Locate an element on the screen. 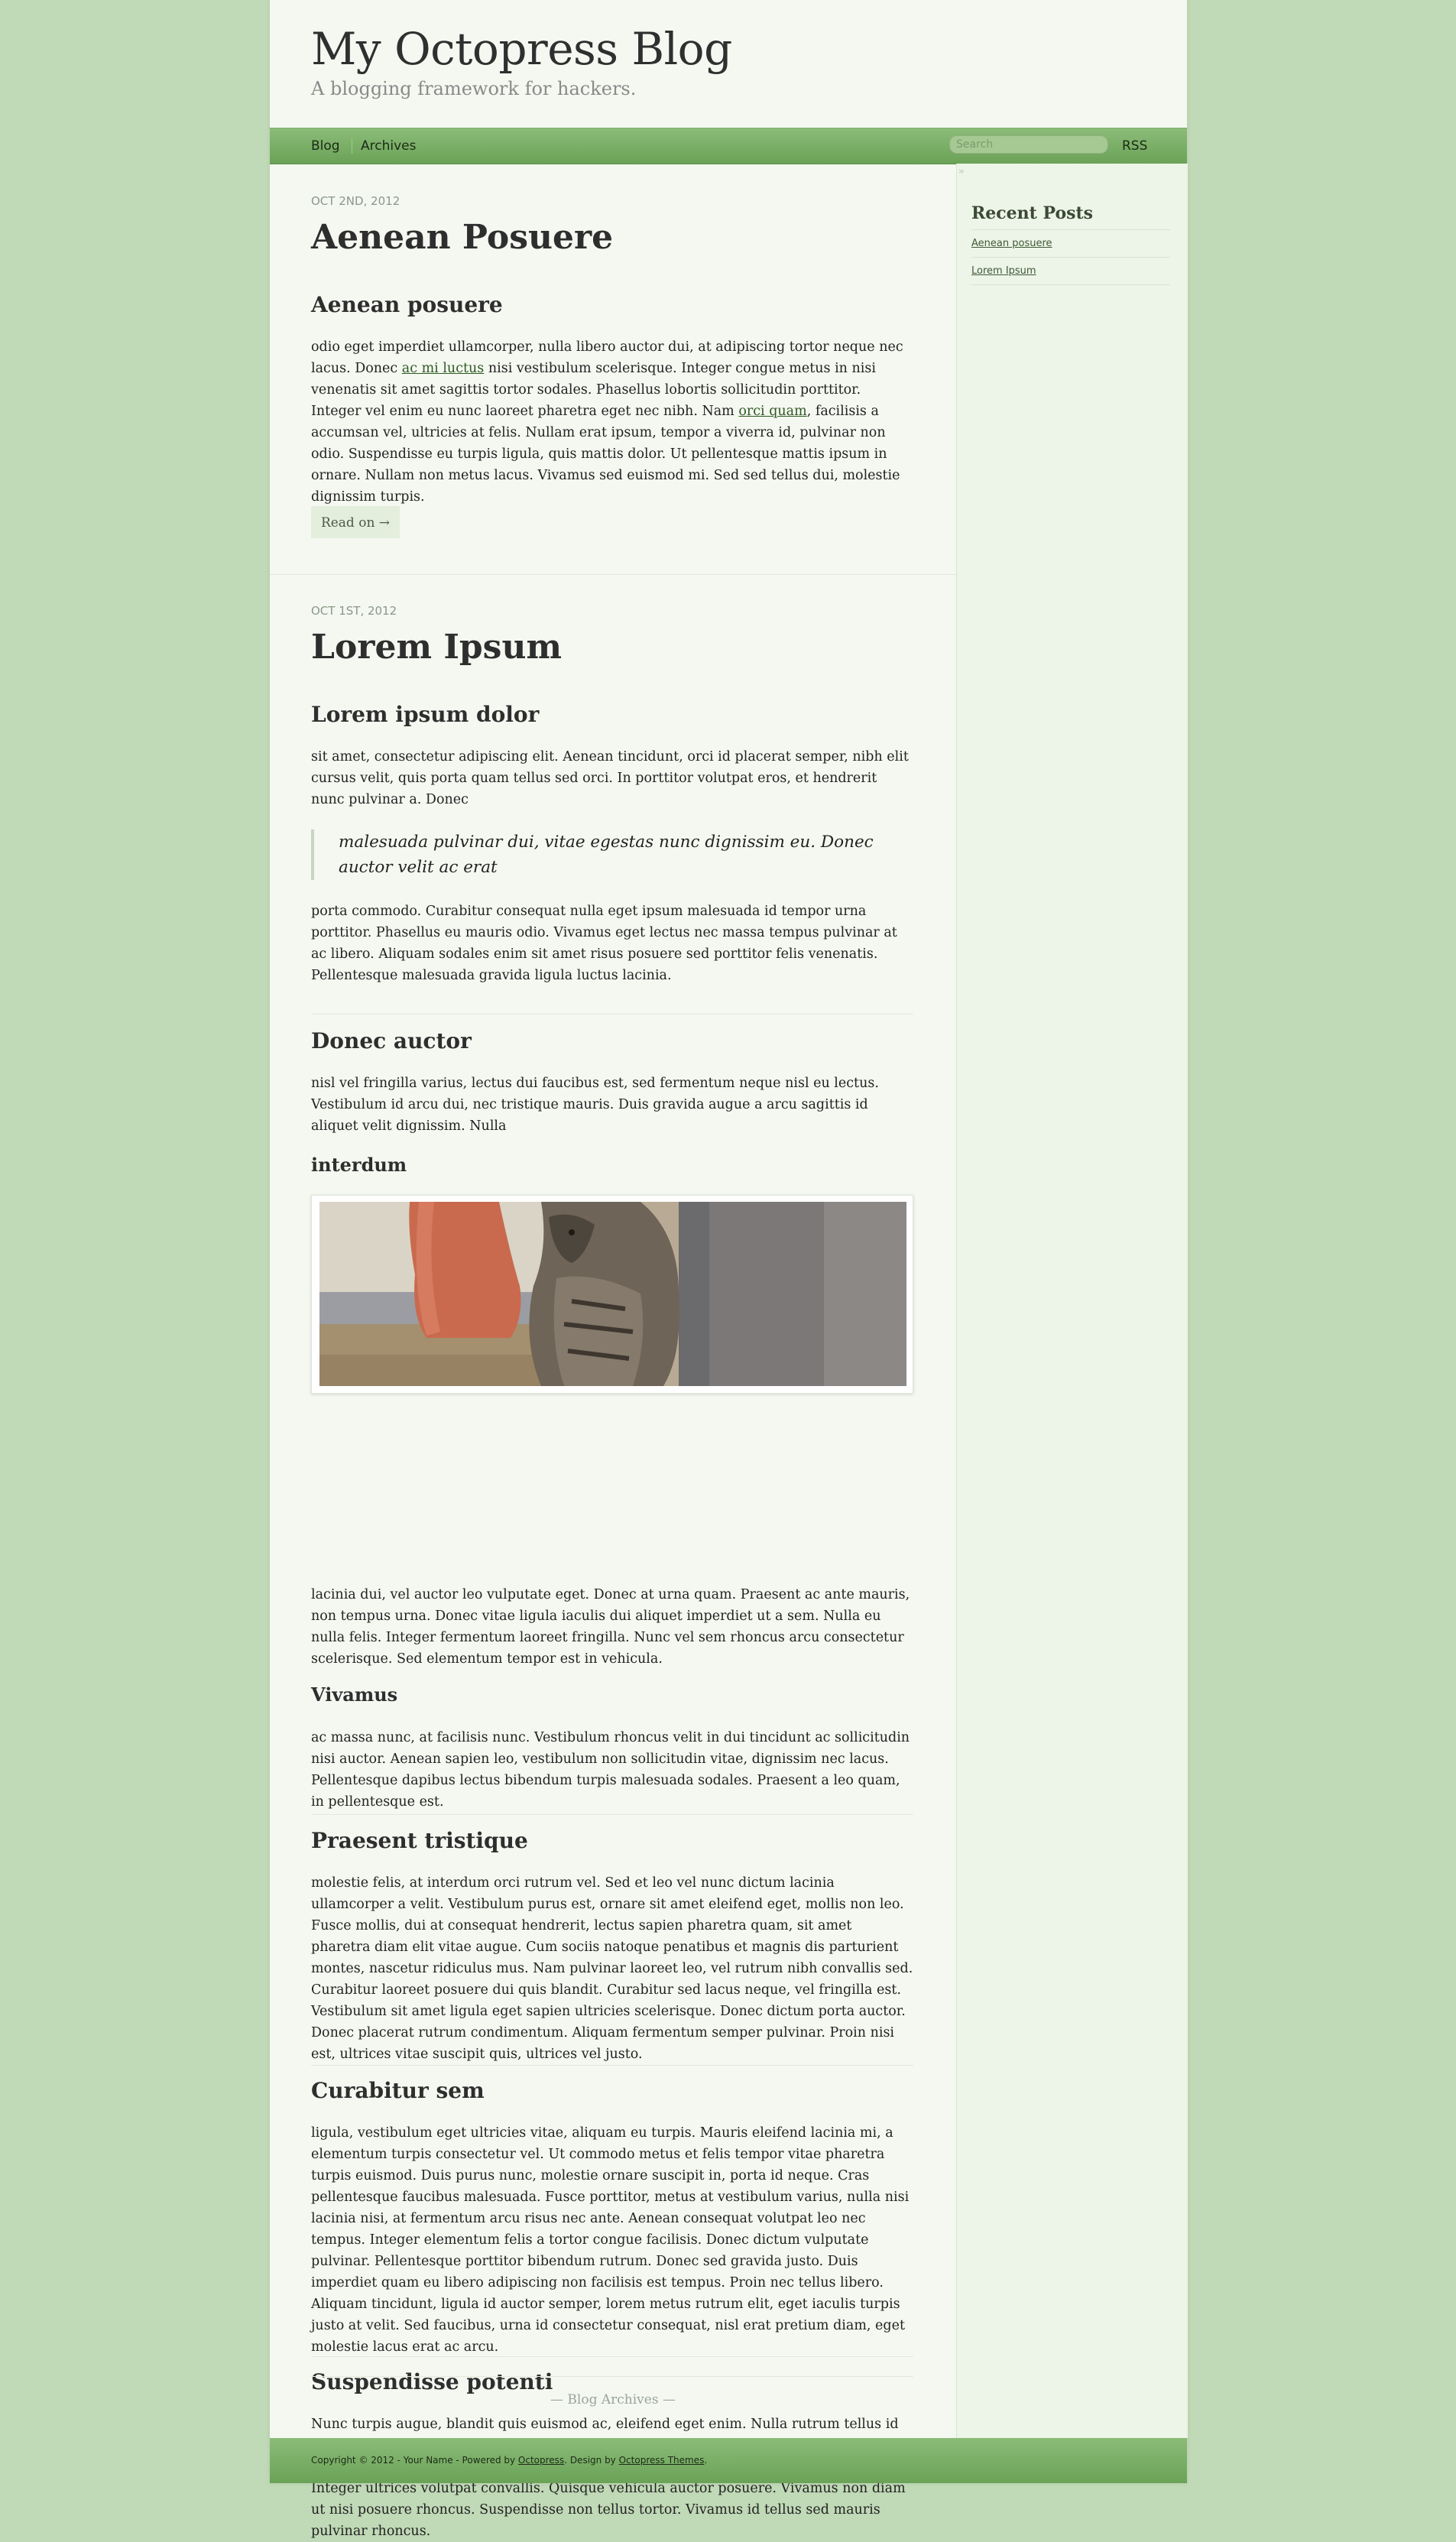 The image size is (1456, 2542). recent-post-item: Lorem Ipsum is located at coordinates (1070, 271).